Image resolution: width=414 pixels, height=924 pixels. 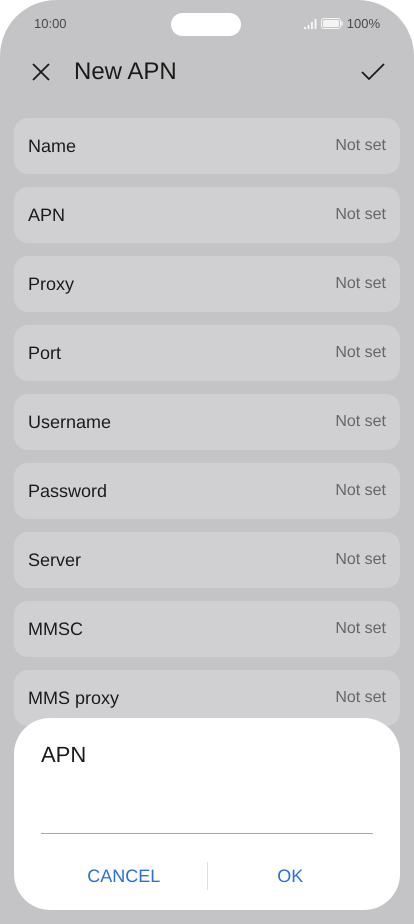 What do you see at coordinates (41, 72) in the screenshot?
I see `close-icon` at bounding box center [41, 72].